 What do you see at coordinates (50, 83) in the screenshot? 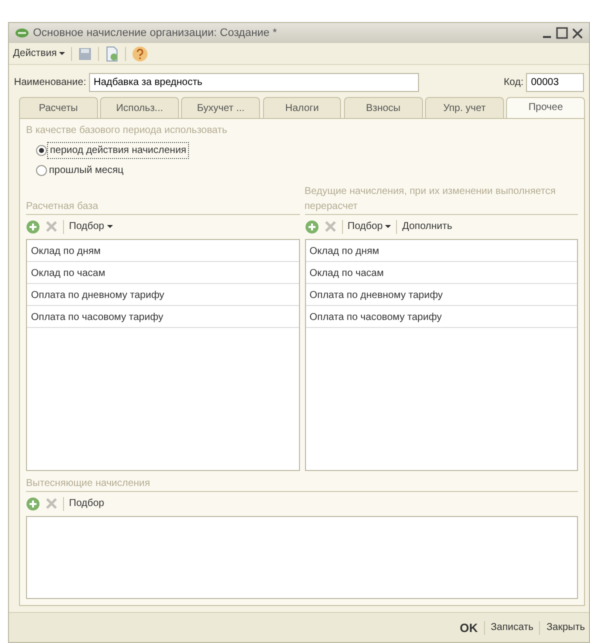
I see `field-label: Наименование:` at bounding box center [50, 83].